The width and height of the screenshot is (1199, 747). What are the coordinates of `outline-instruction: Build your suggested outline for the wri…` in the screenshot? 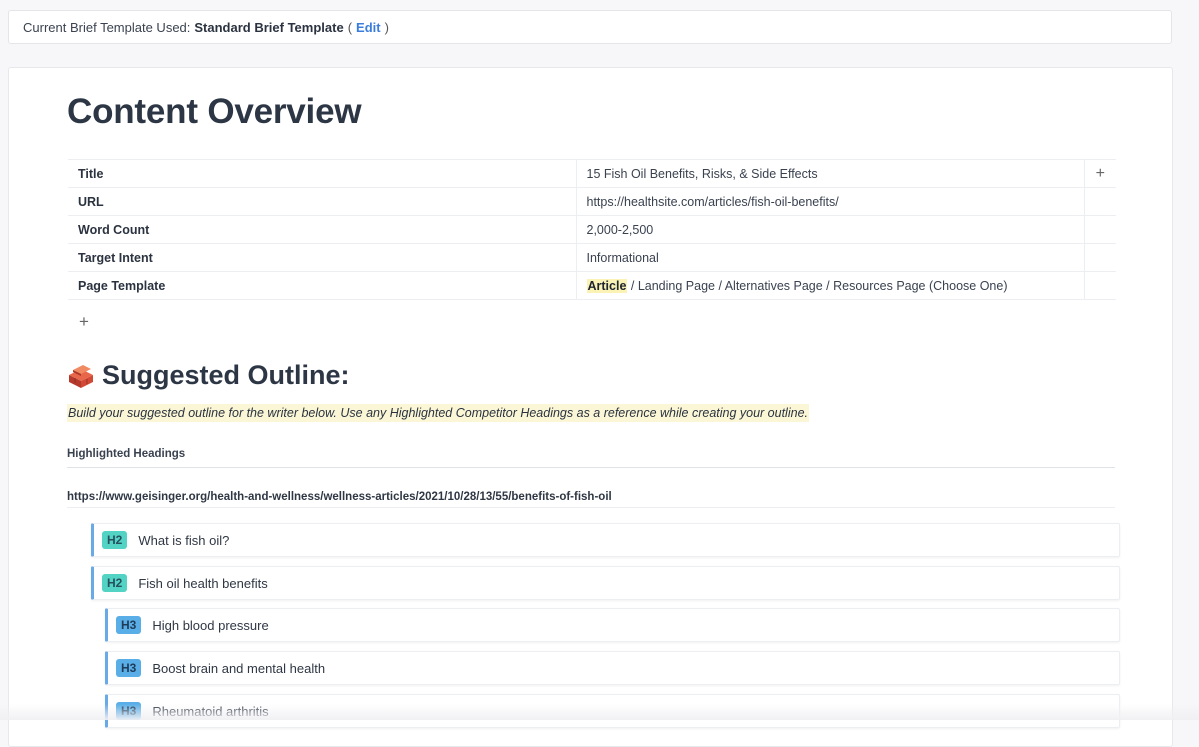 It's located at (438, 413).